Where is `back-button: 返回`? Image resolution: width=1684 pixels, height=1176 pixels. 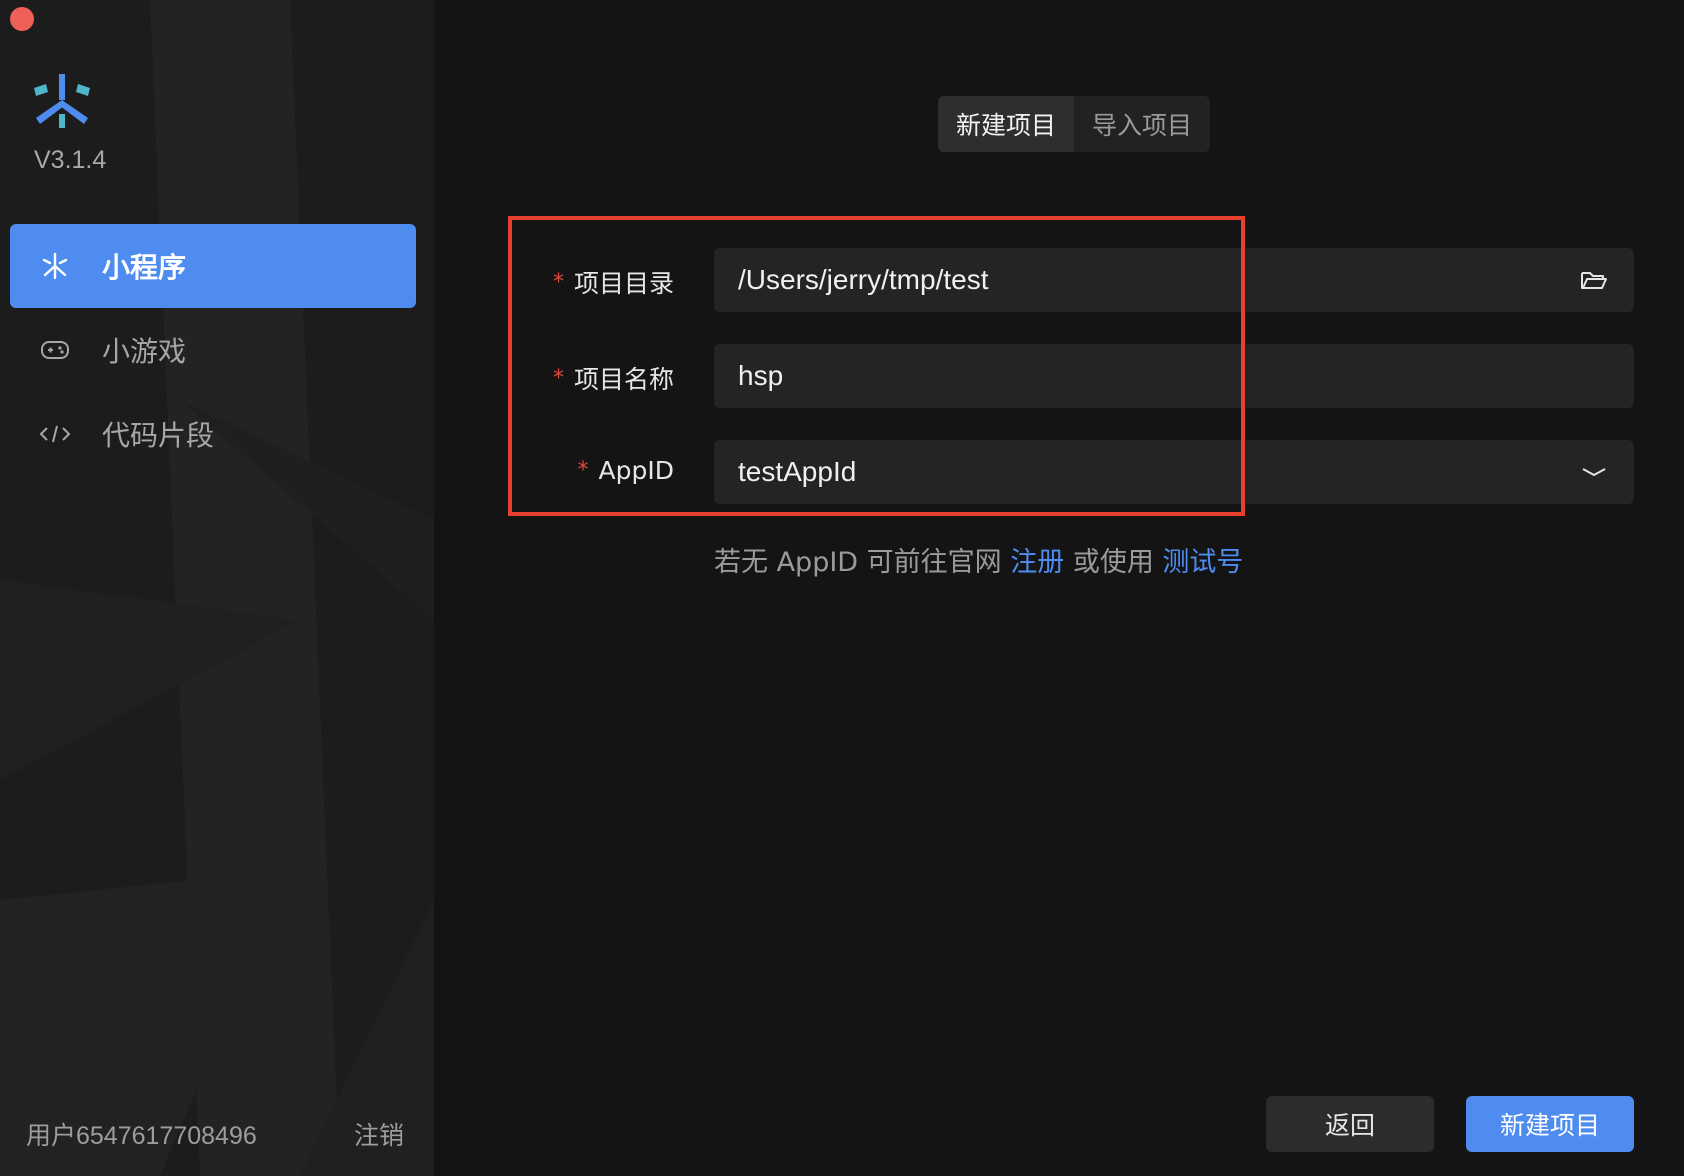 back-button: 返回 is located at coordinates (1350, 1124).